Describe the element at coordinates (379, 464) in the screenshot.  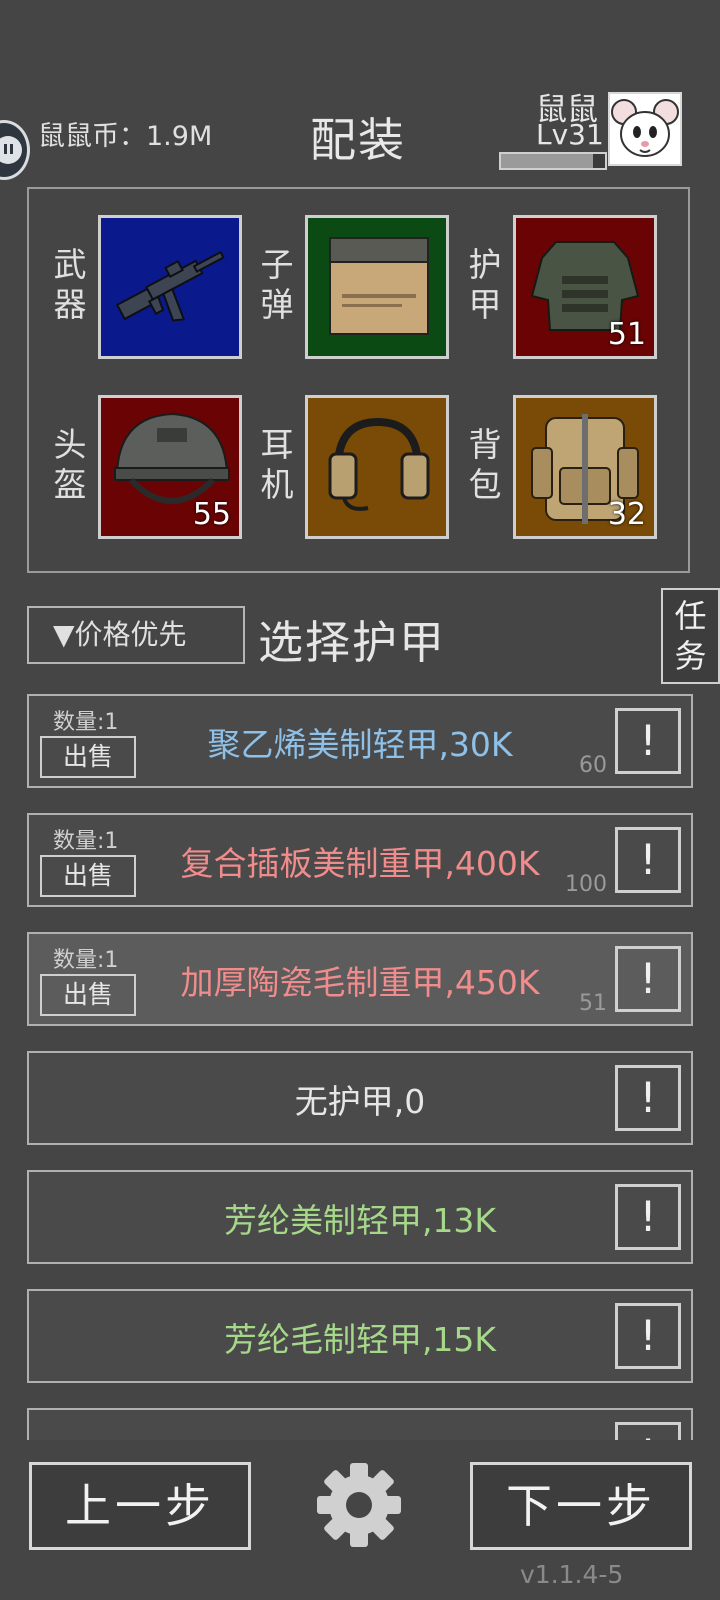
I see `headset-icon` at that location.